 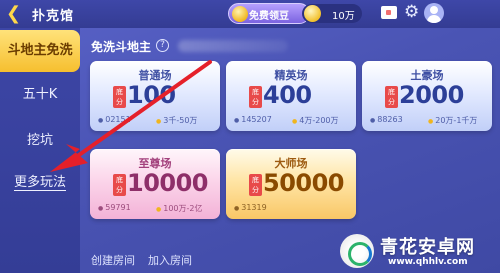 What do you see at coordinates (315, 120) in the screenshot?
I see `coin-range: 4万-200万` at bounding box center [315, 120].